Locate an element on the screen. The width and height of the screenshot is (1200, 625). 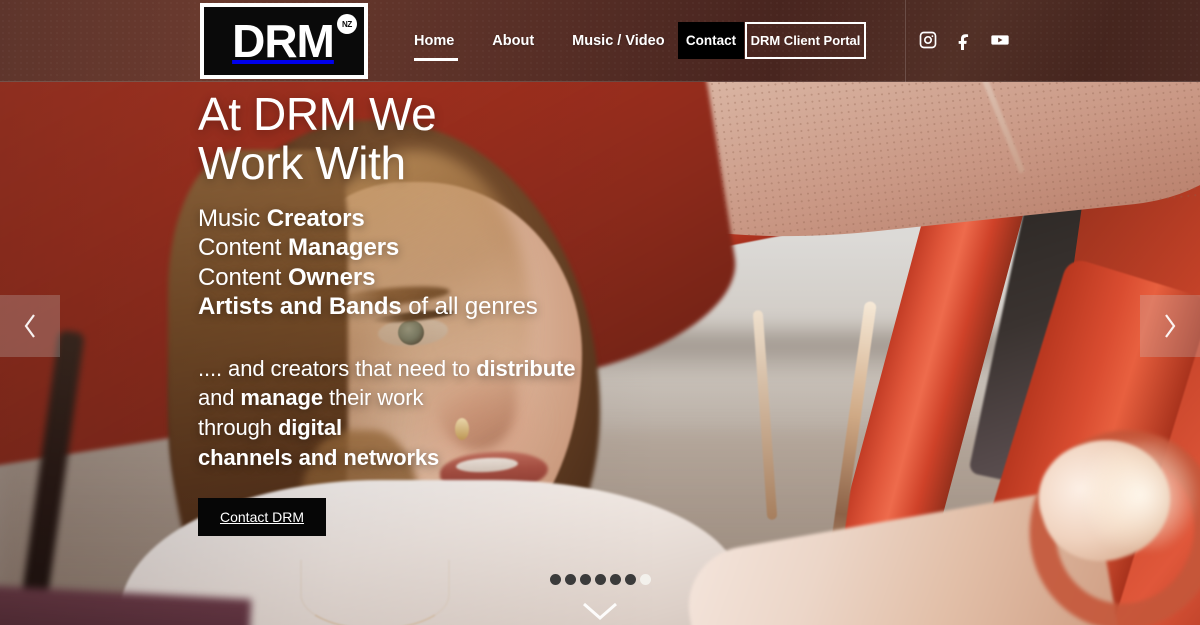
slider-dots is located at coordinates (600, 579).